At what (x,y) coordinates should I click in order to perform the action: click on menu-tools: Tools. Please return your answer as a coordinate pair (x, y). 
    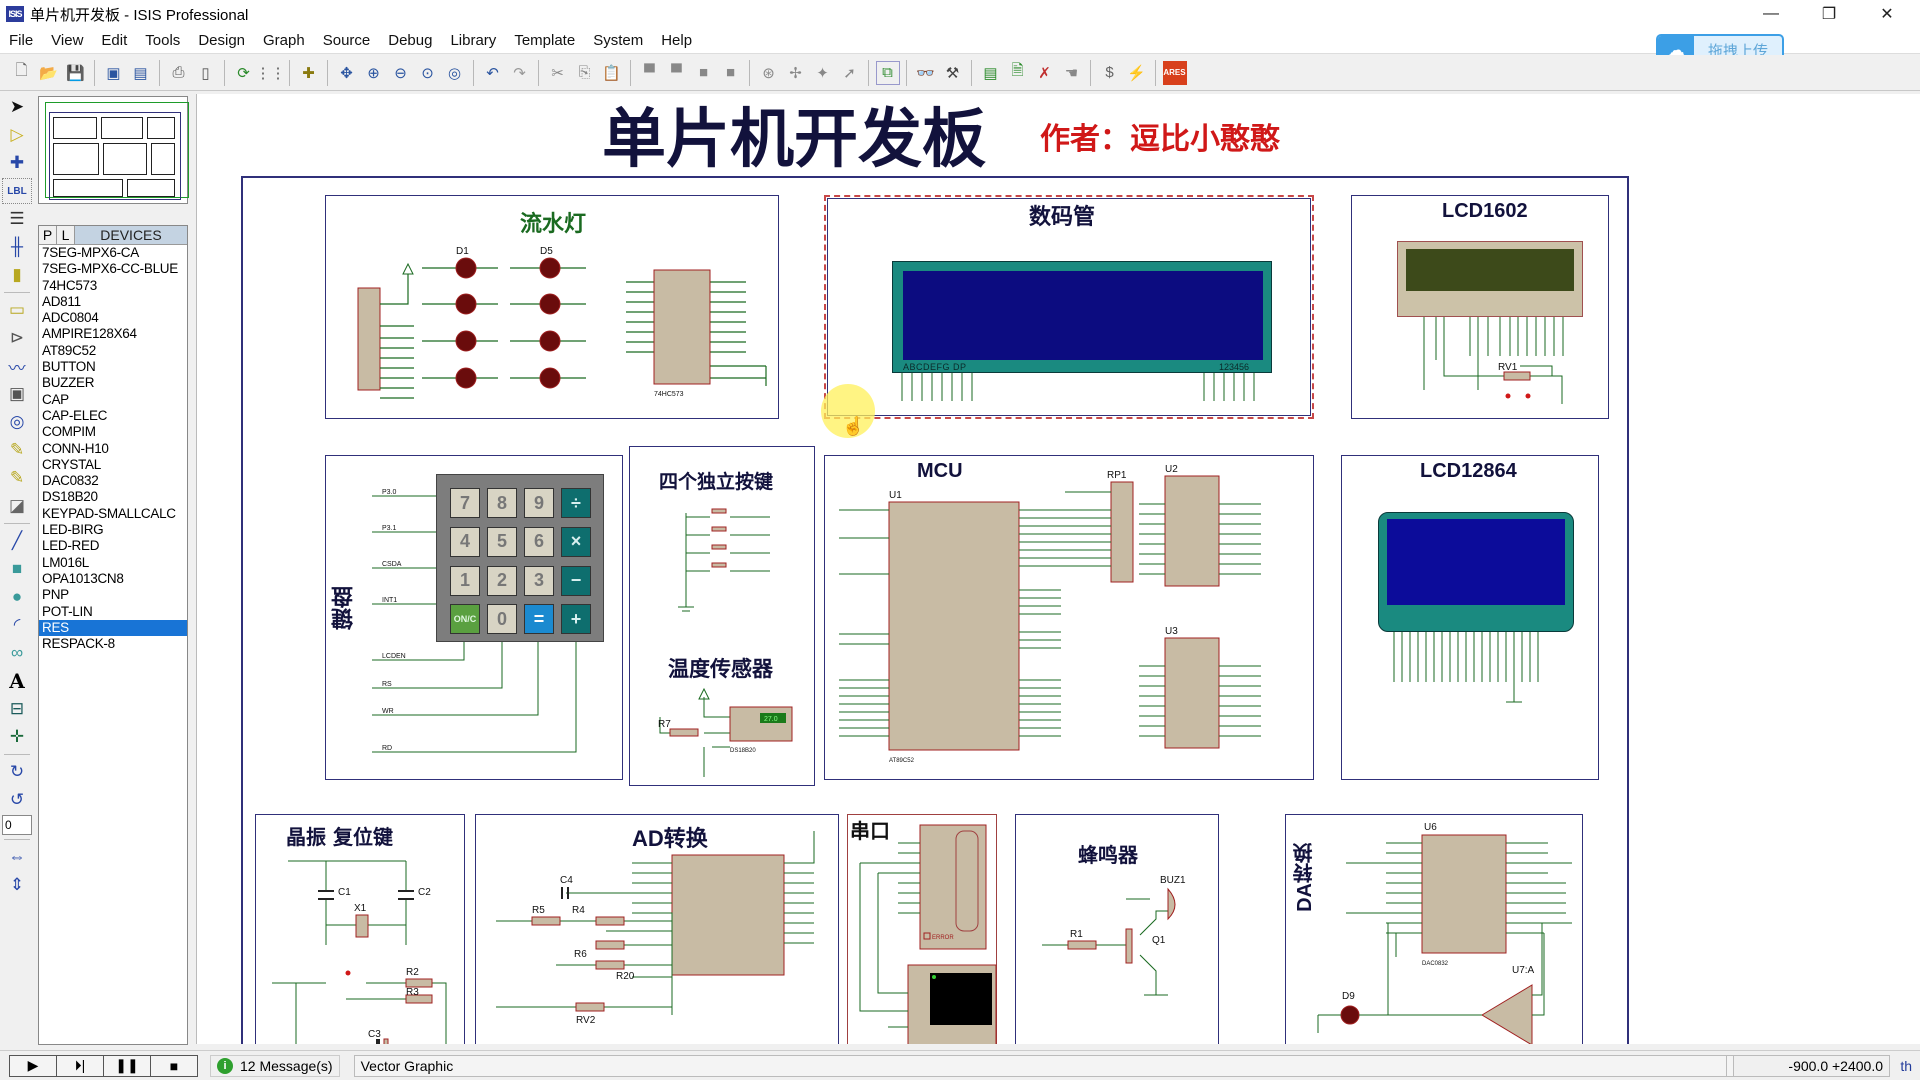
    Looking at the image, I should click on (162, 40).